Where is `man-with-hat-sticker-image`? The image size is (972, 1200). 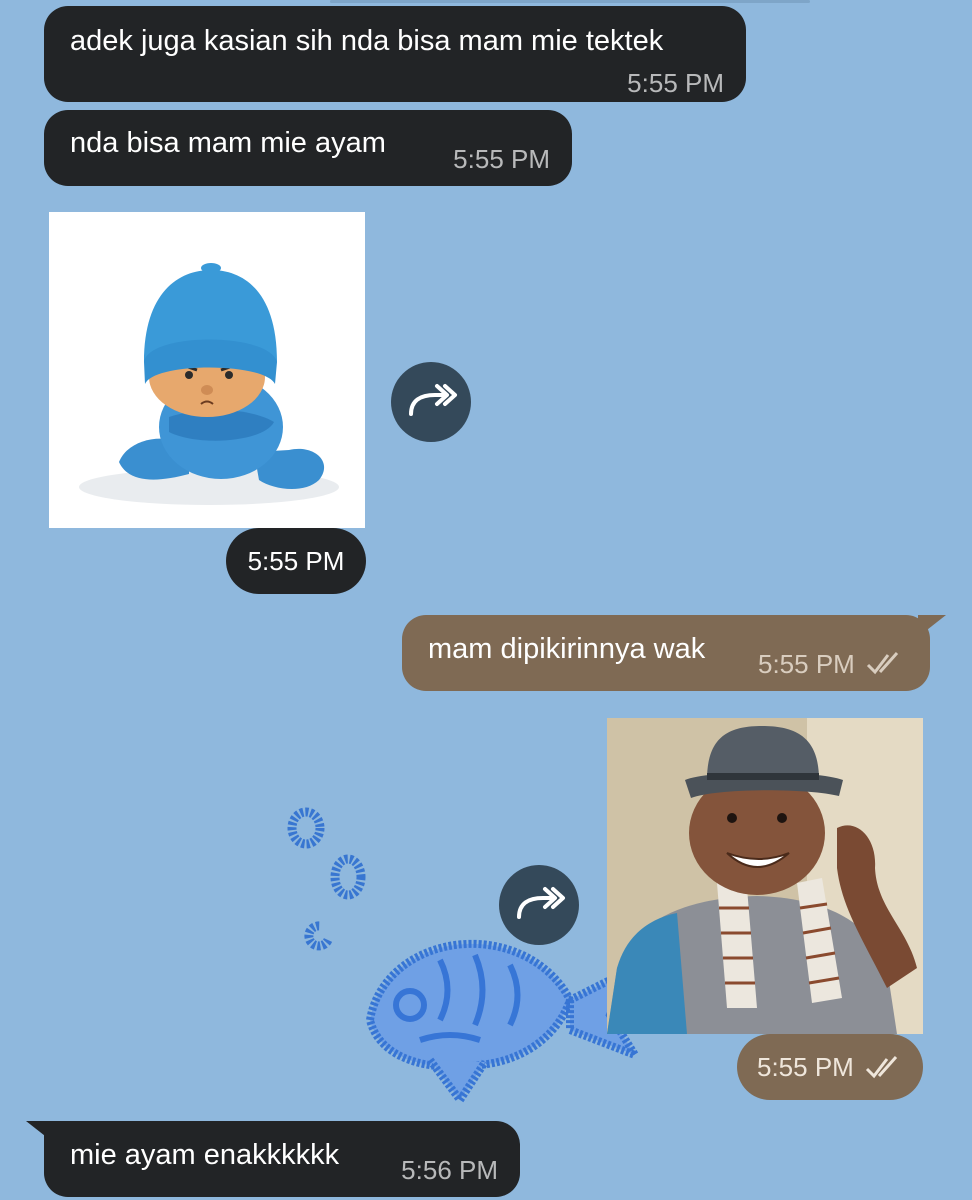
man-with-hat-sticker-image is located at coordinates (765, 876).